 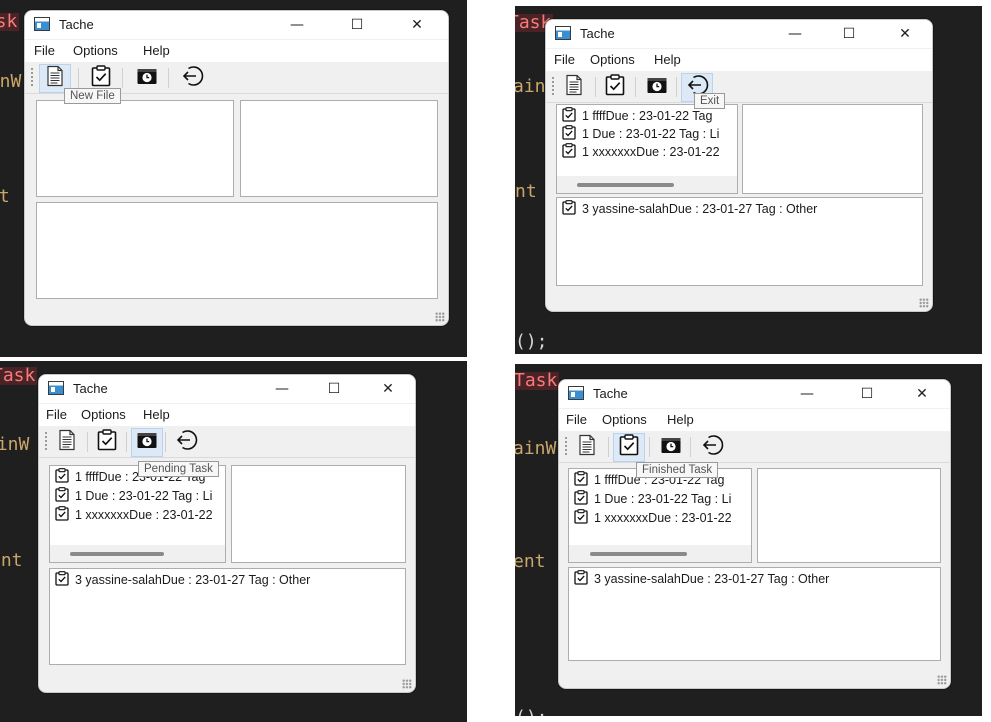 I want to click on exit-arrow-icon, so click(x=186, y=442).